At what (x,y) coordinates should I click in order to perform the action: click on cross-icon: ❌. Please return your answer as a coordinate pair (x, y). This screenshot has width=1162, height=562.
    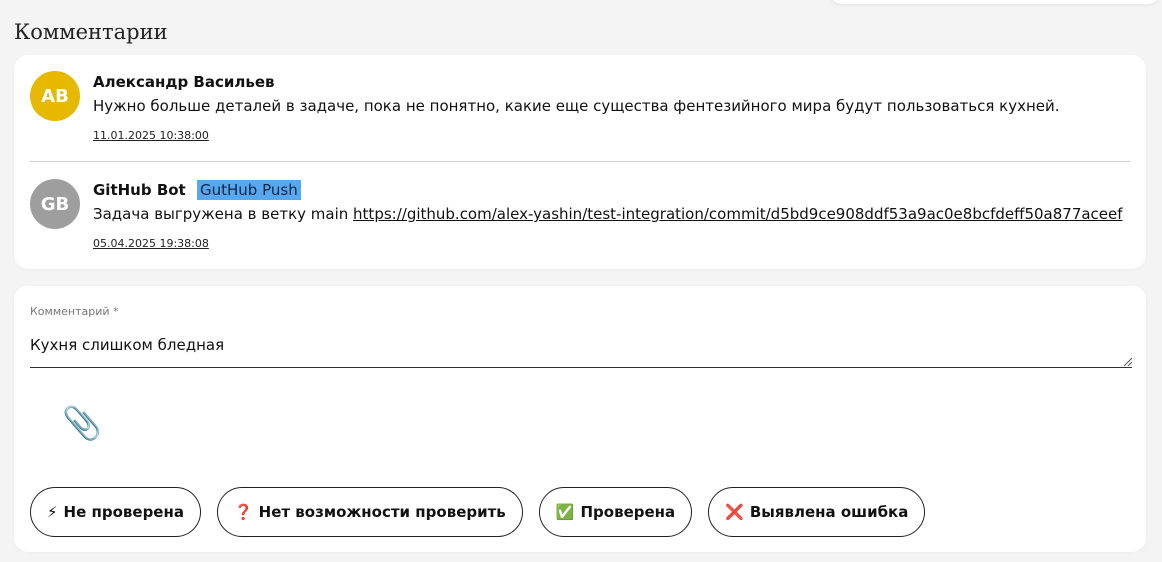
    Looking at the image, I should click on (734, 512).